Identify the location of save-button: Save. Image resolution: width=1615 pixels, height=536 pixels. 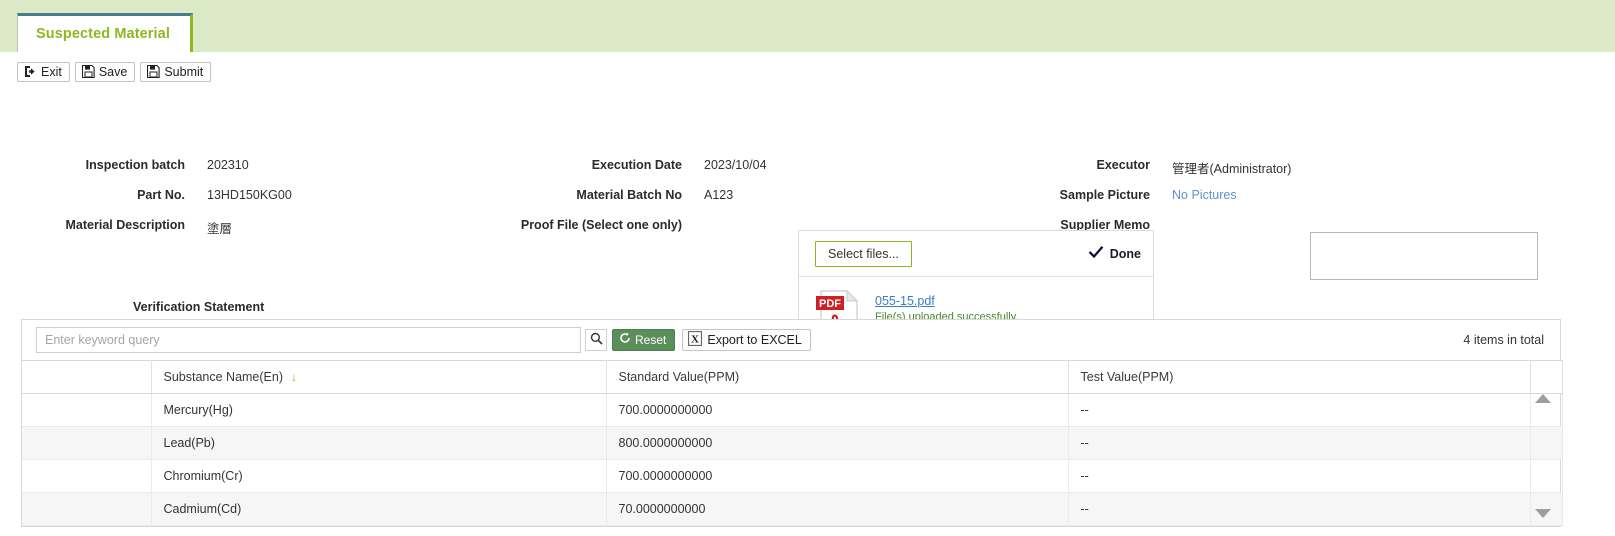
(105, 72).